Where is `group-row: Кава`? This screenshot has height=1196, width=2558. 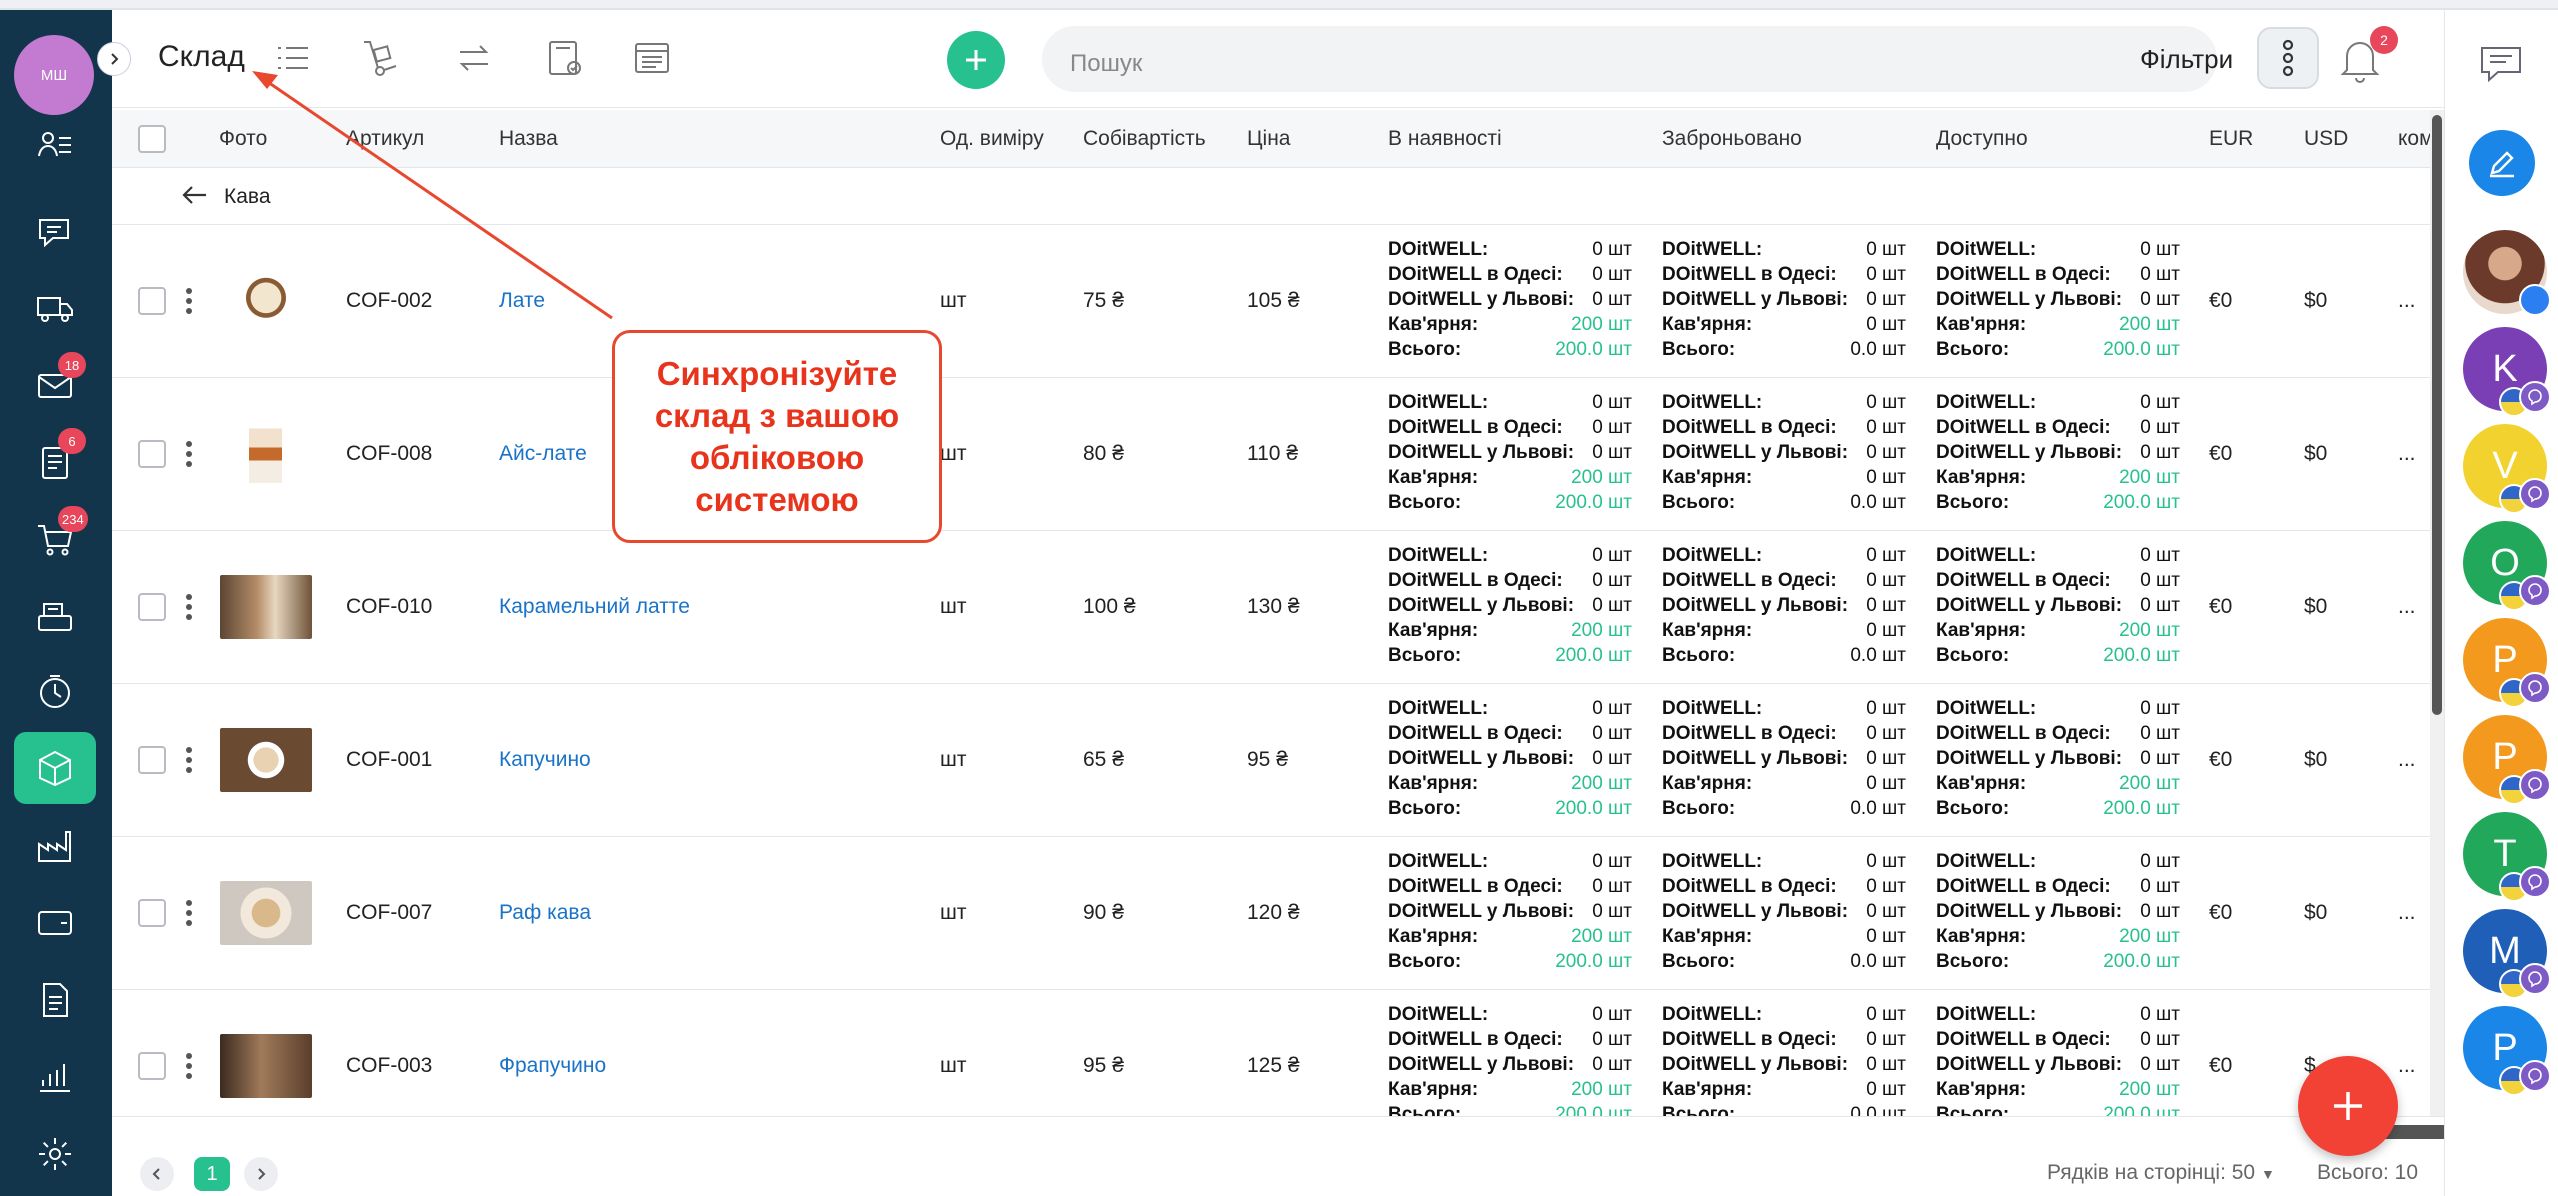
group-row: Кава is located at coordinates (1271, 196).